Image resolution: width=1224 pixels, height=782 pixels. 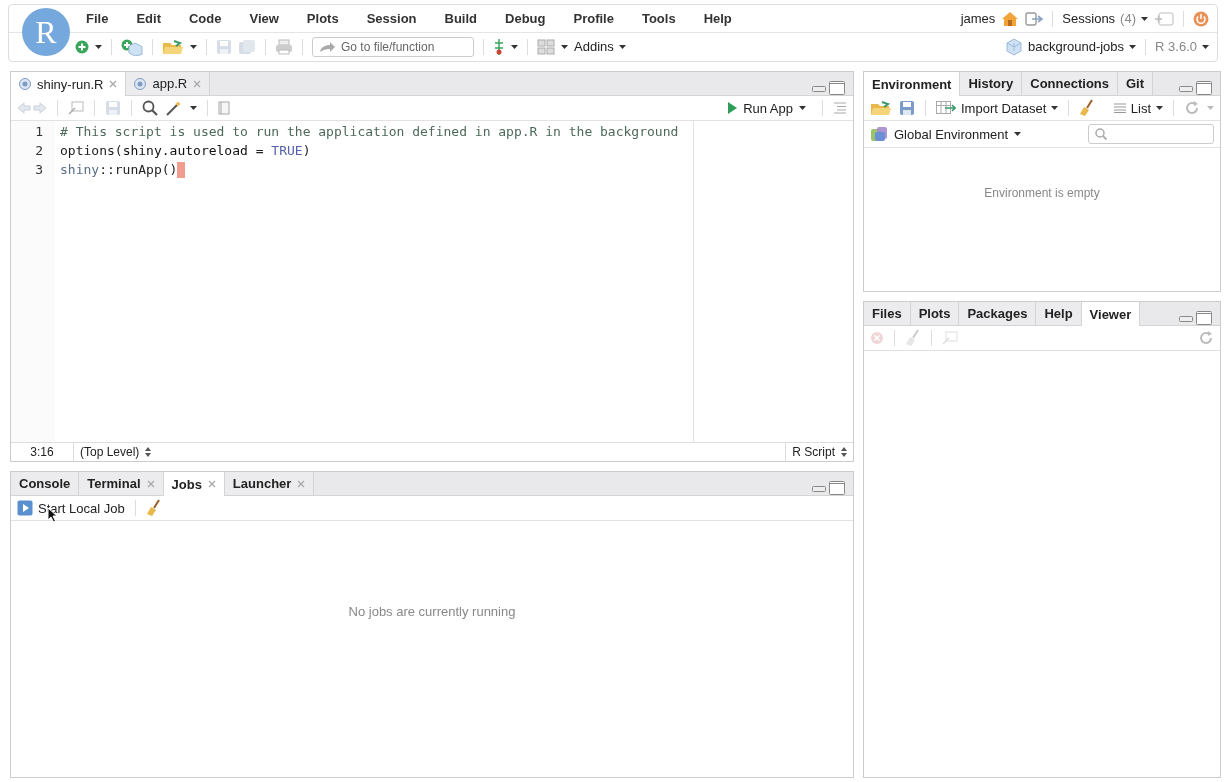 I want to click on home-icon, so click(x=1010, y=18).